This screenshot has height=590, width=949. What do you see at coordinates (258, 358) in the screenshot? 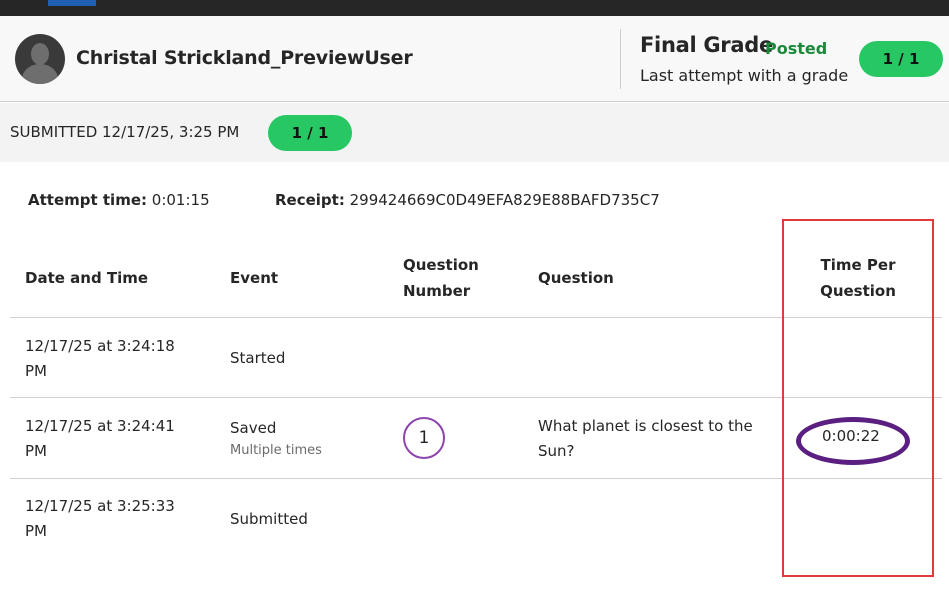
I see `row-1-event: Started` at bounding box center [258, 358].